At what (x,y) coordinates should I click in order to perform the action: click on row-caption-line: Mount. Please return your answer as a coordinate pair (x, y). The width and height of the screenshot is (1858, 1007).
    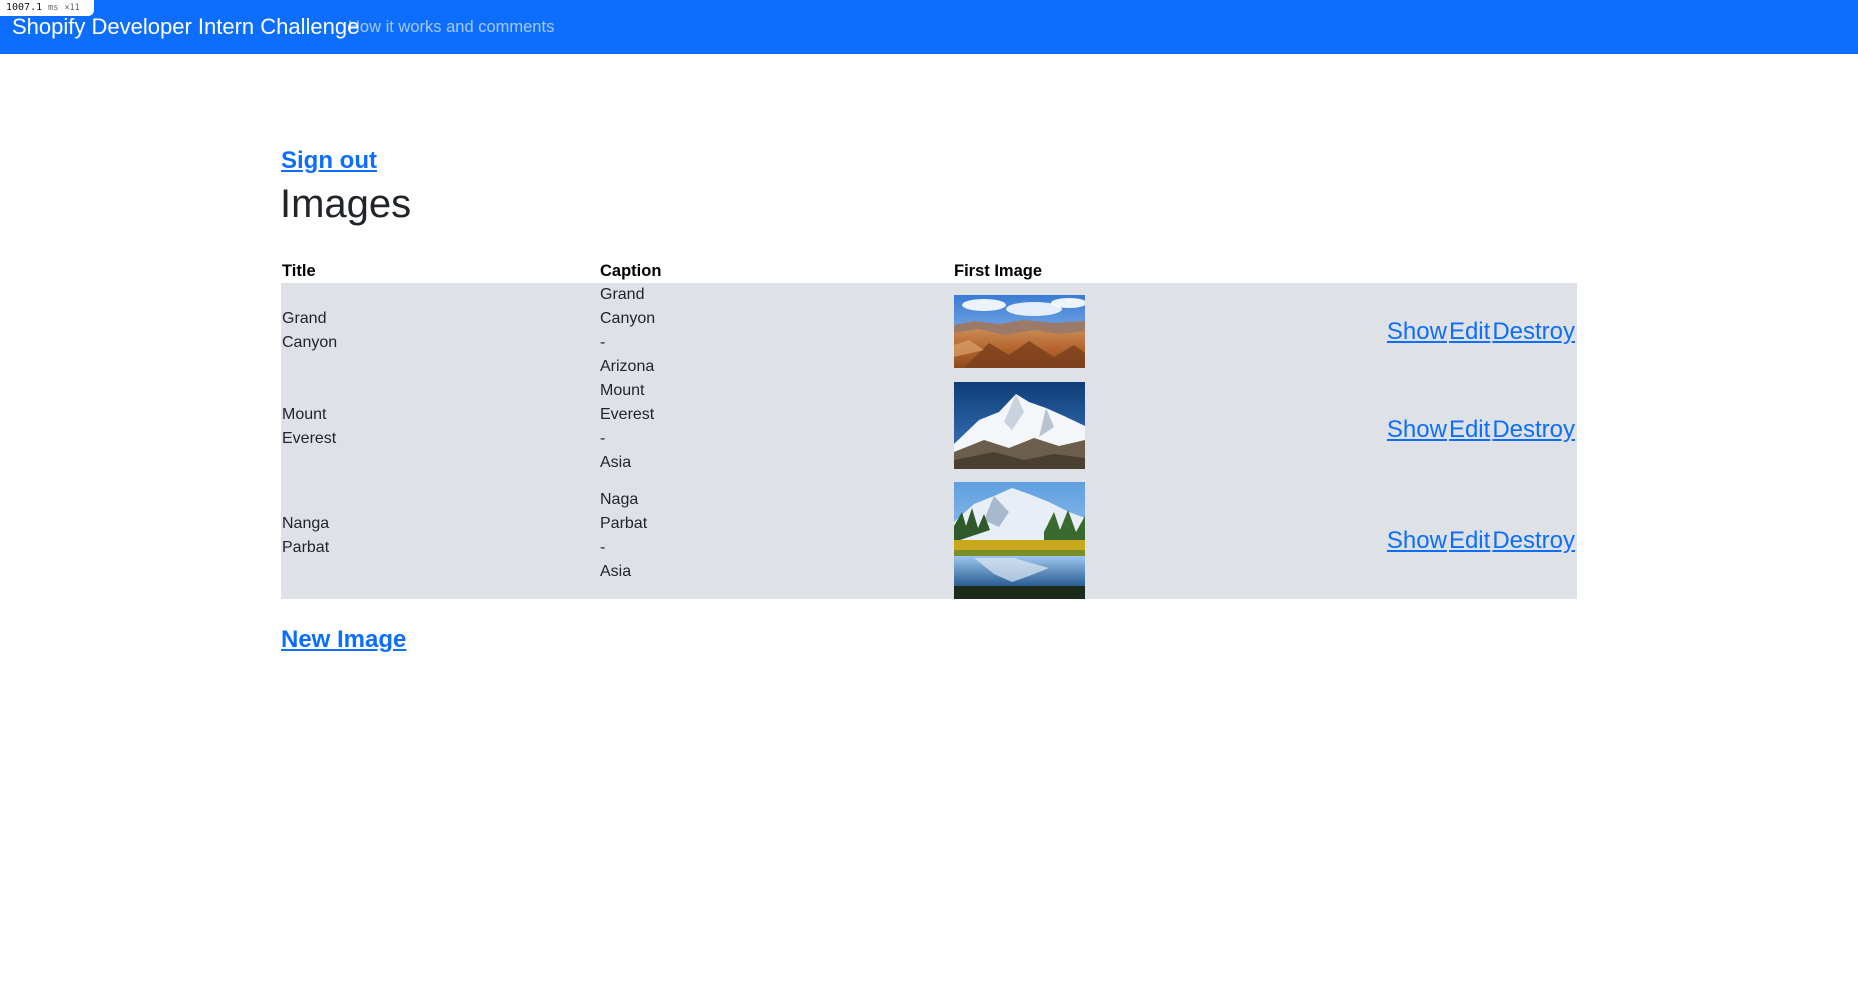
    Looking at the image, I should click on (622, 390).